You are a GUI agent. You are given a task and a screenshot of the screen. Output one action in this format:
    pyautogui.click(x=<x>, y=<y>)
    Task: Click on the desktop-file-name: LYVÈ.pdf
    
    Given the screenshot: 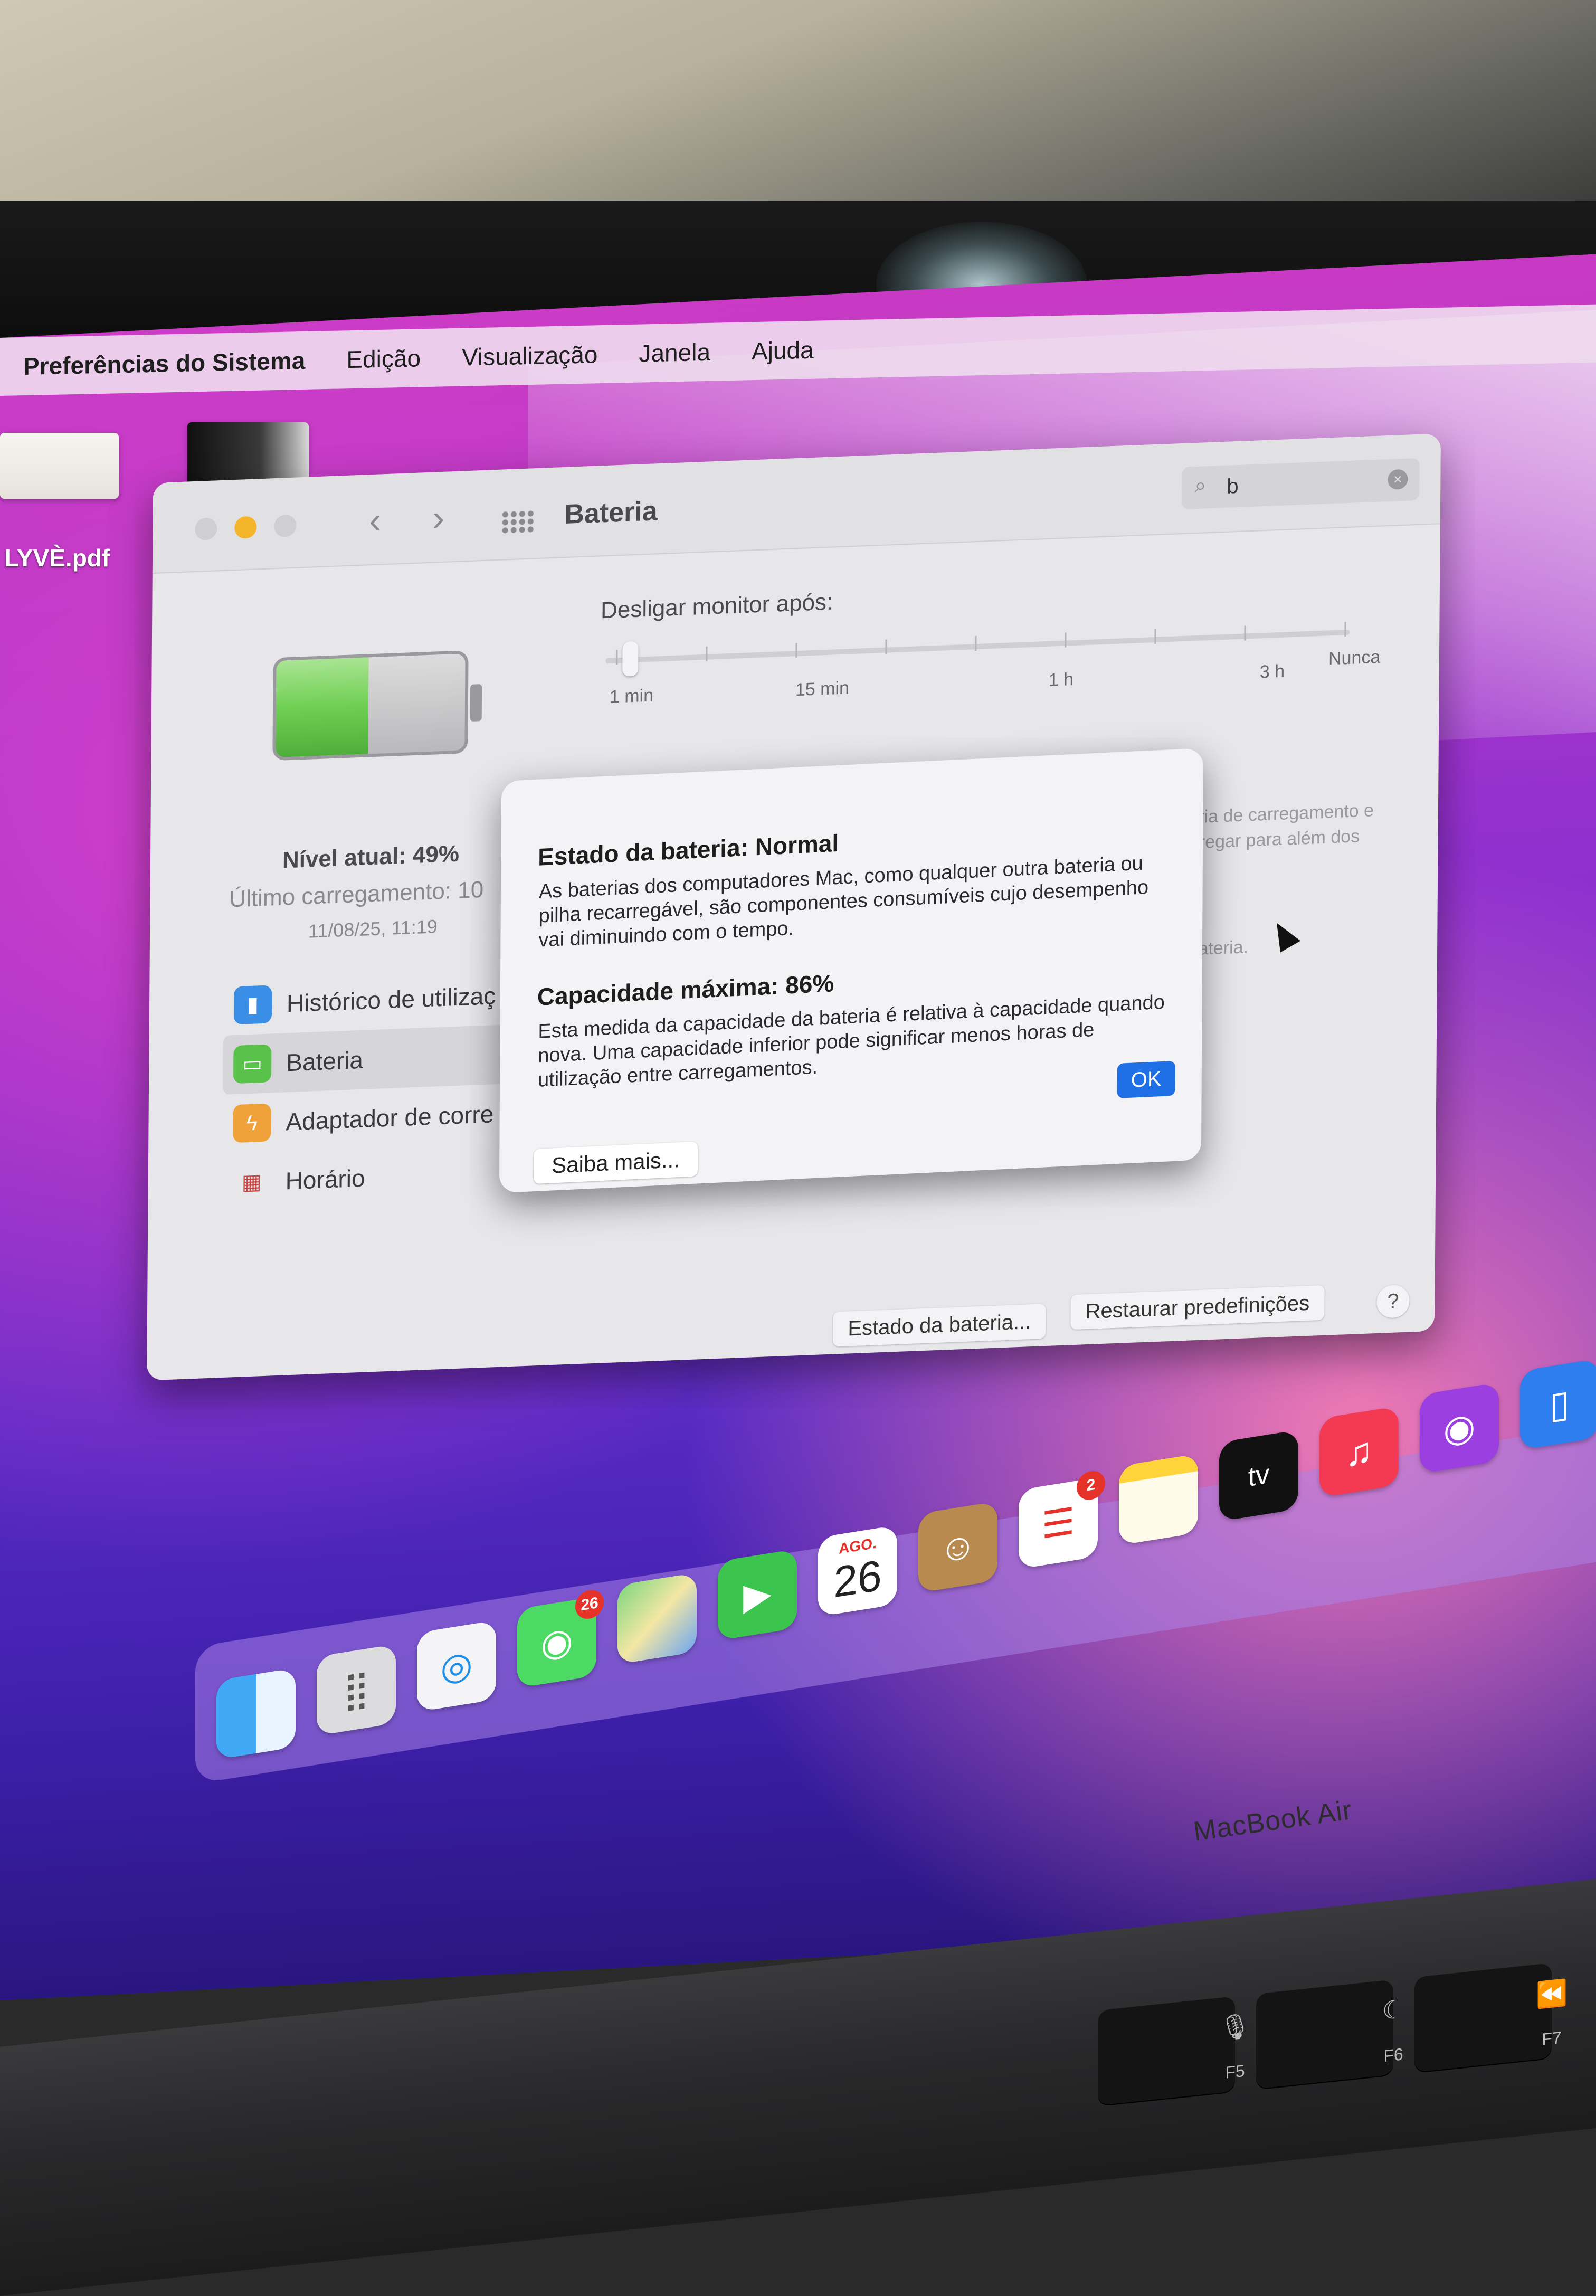 What is the action you would take?
    pyautogui.click(x=57, y=558)
    